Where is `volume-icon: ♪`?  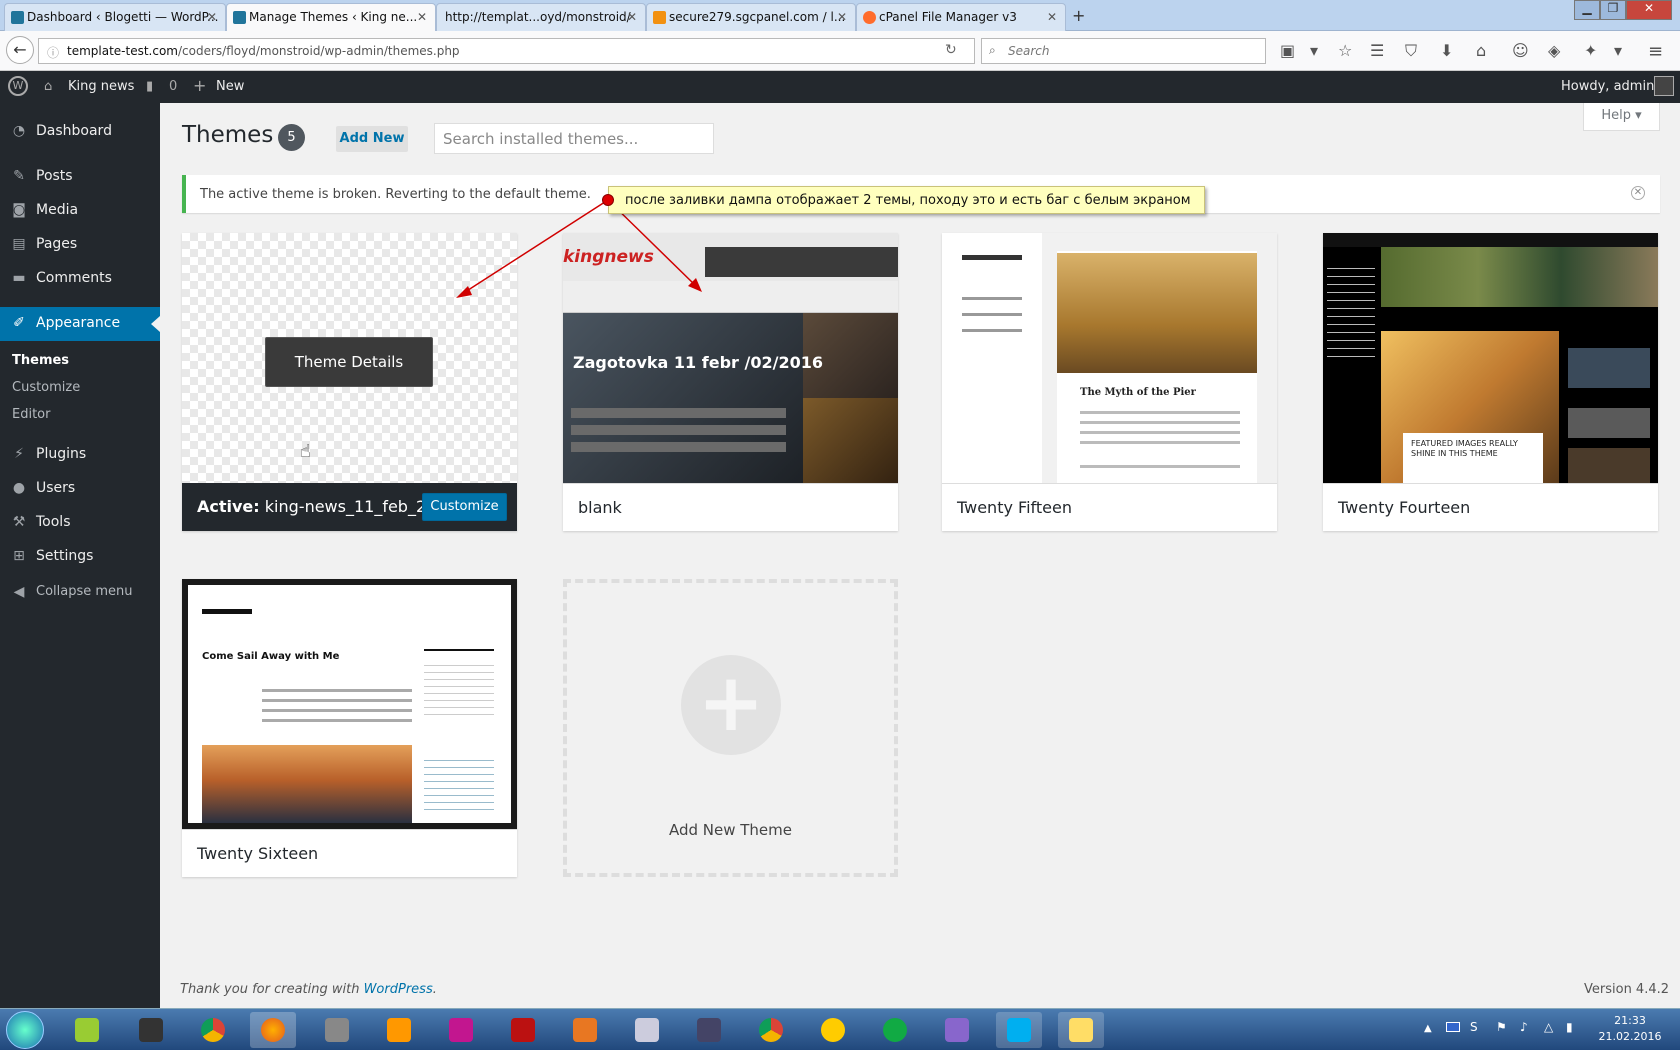 volume-icon: ♪ is located at coordinates (1524, 1027).